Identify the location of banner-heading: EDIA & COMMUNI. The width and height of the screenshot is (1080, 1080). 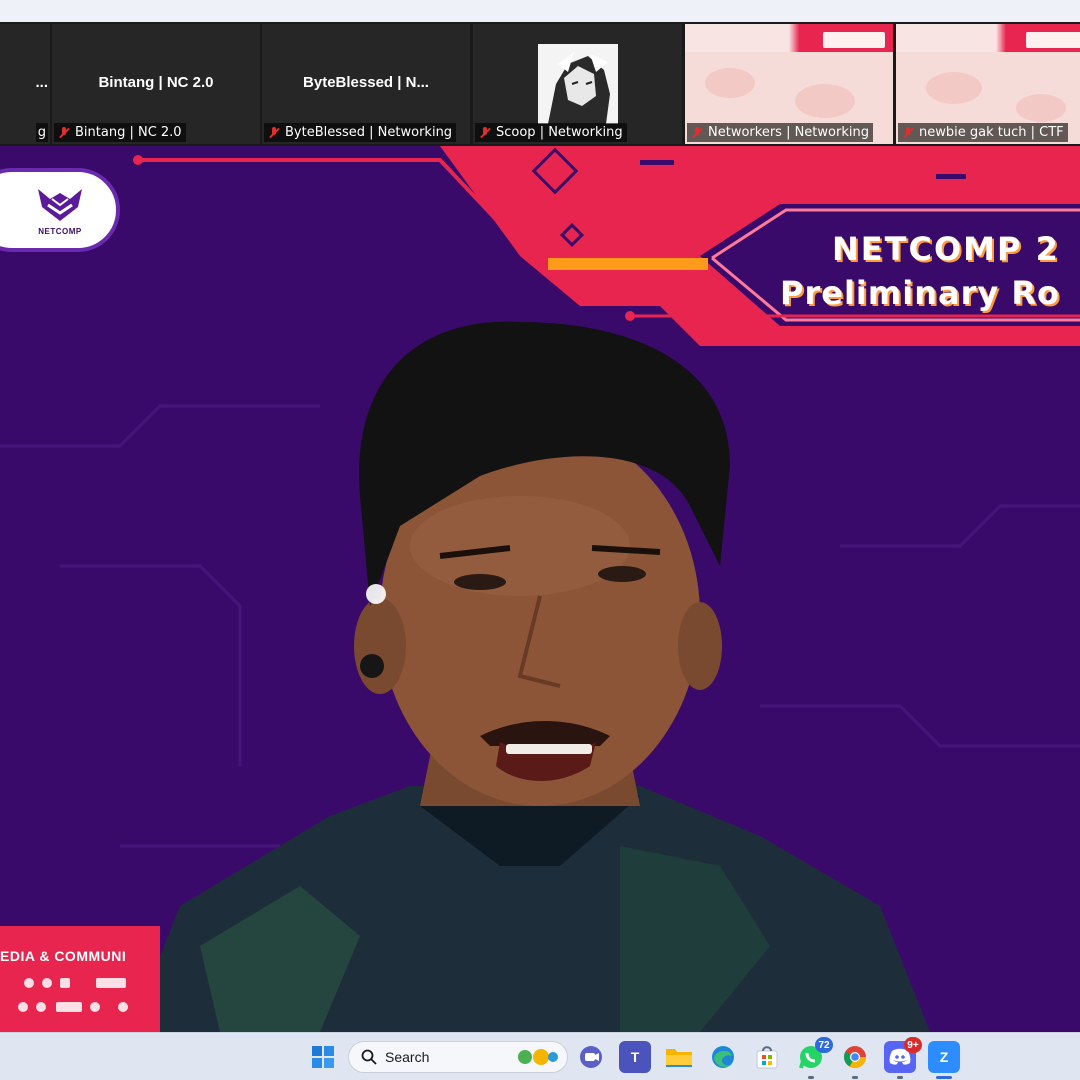
(63, 956).